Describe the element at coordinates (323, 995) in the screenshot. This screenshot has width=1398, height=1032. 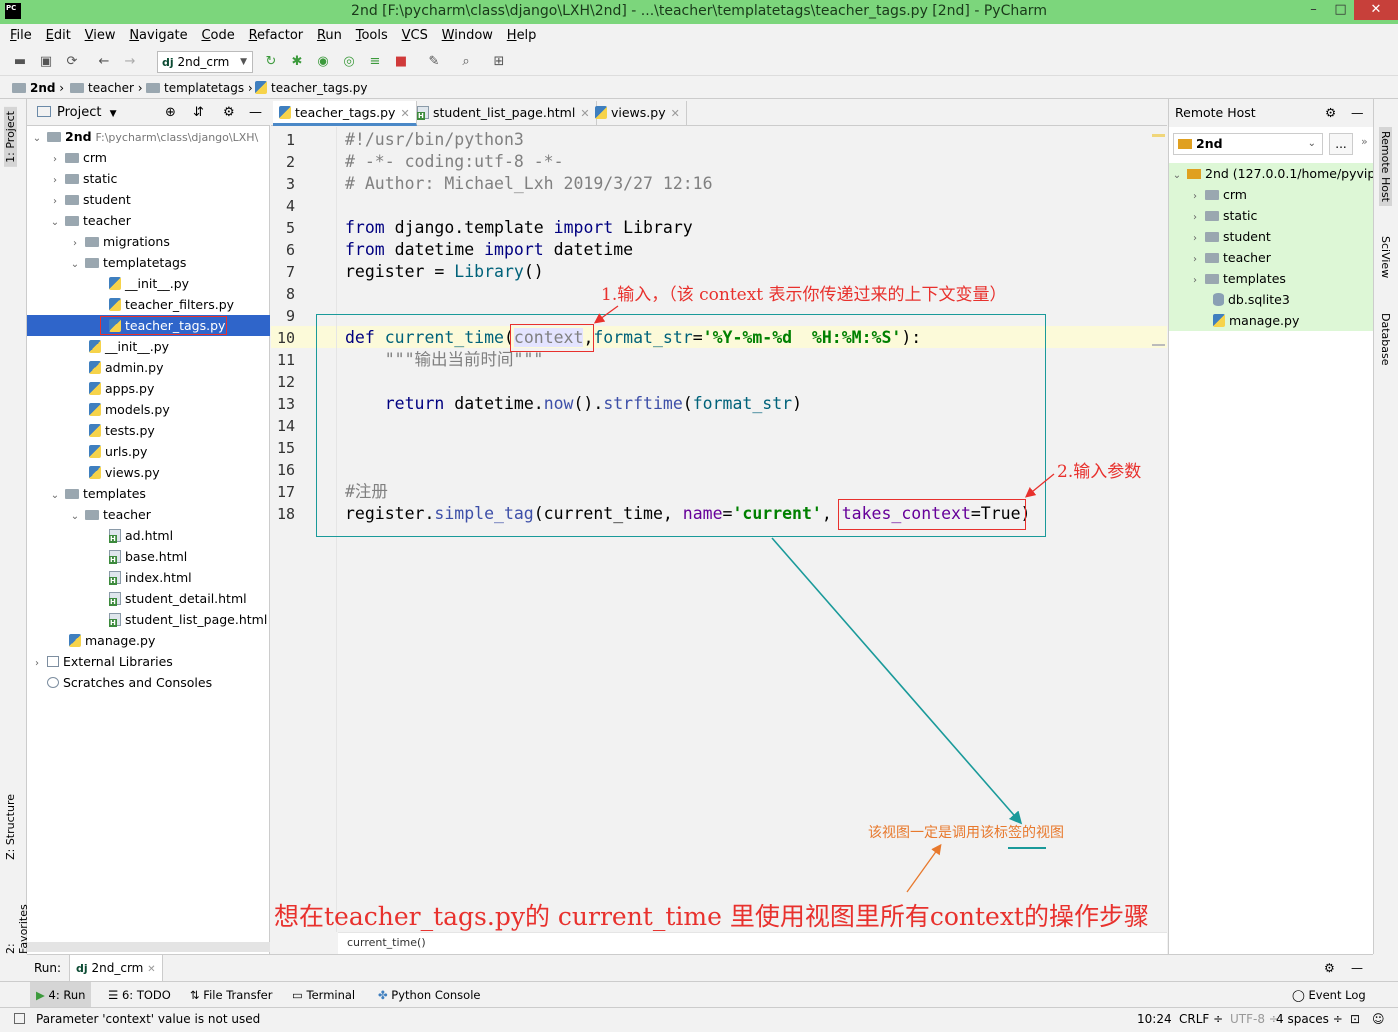
I see `tool-tab-terminal: ▭ Terminal` at that location.